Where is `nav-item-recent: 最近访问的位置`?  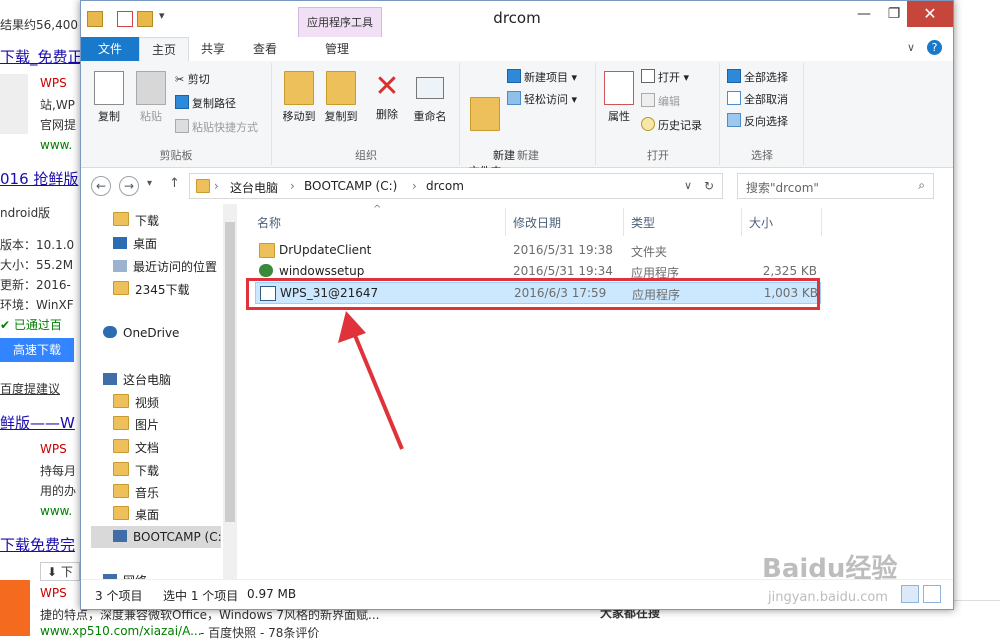 nav-item-recent: 最近访问的位置 is located at coordinates (165, 266).